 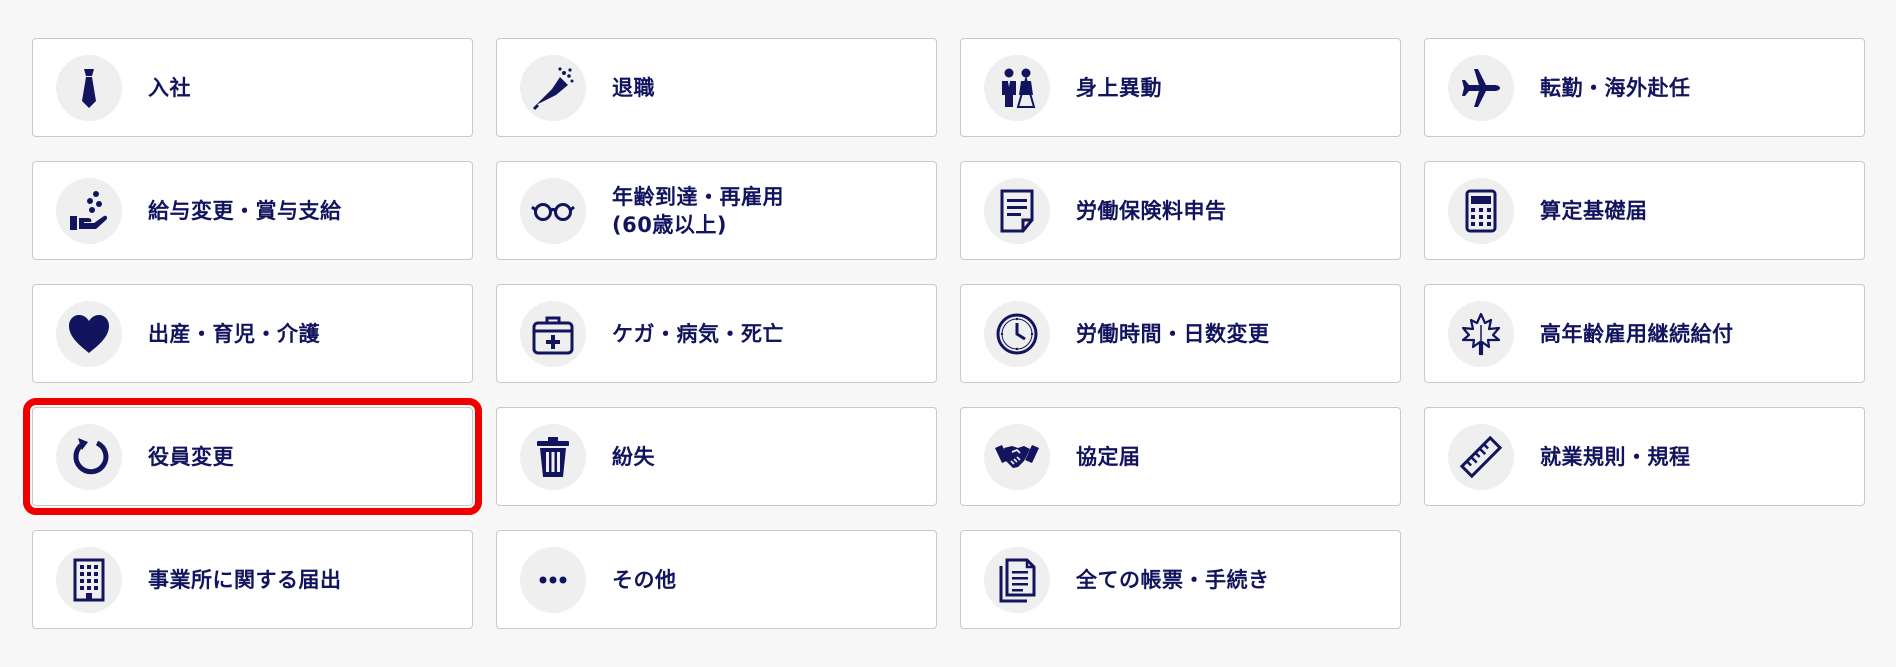 I want to click on card-label: 役員変更, so click(x=191, y=456).